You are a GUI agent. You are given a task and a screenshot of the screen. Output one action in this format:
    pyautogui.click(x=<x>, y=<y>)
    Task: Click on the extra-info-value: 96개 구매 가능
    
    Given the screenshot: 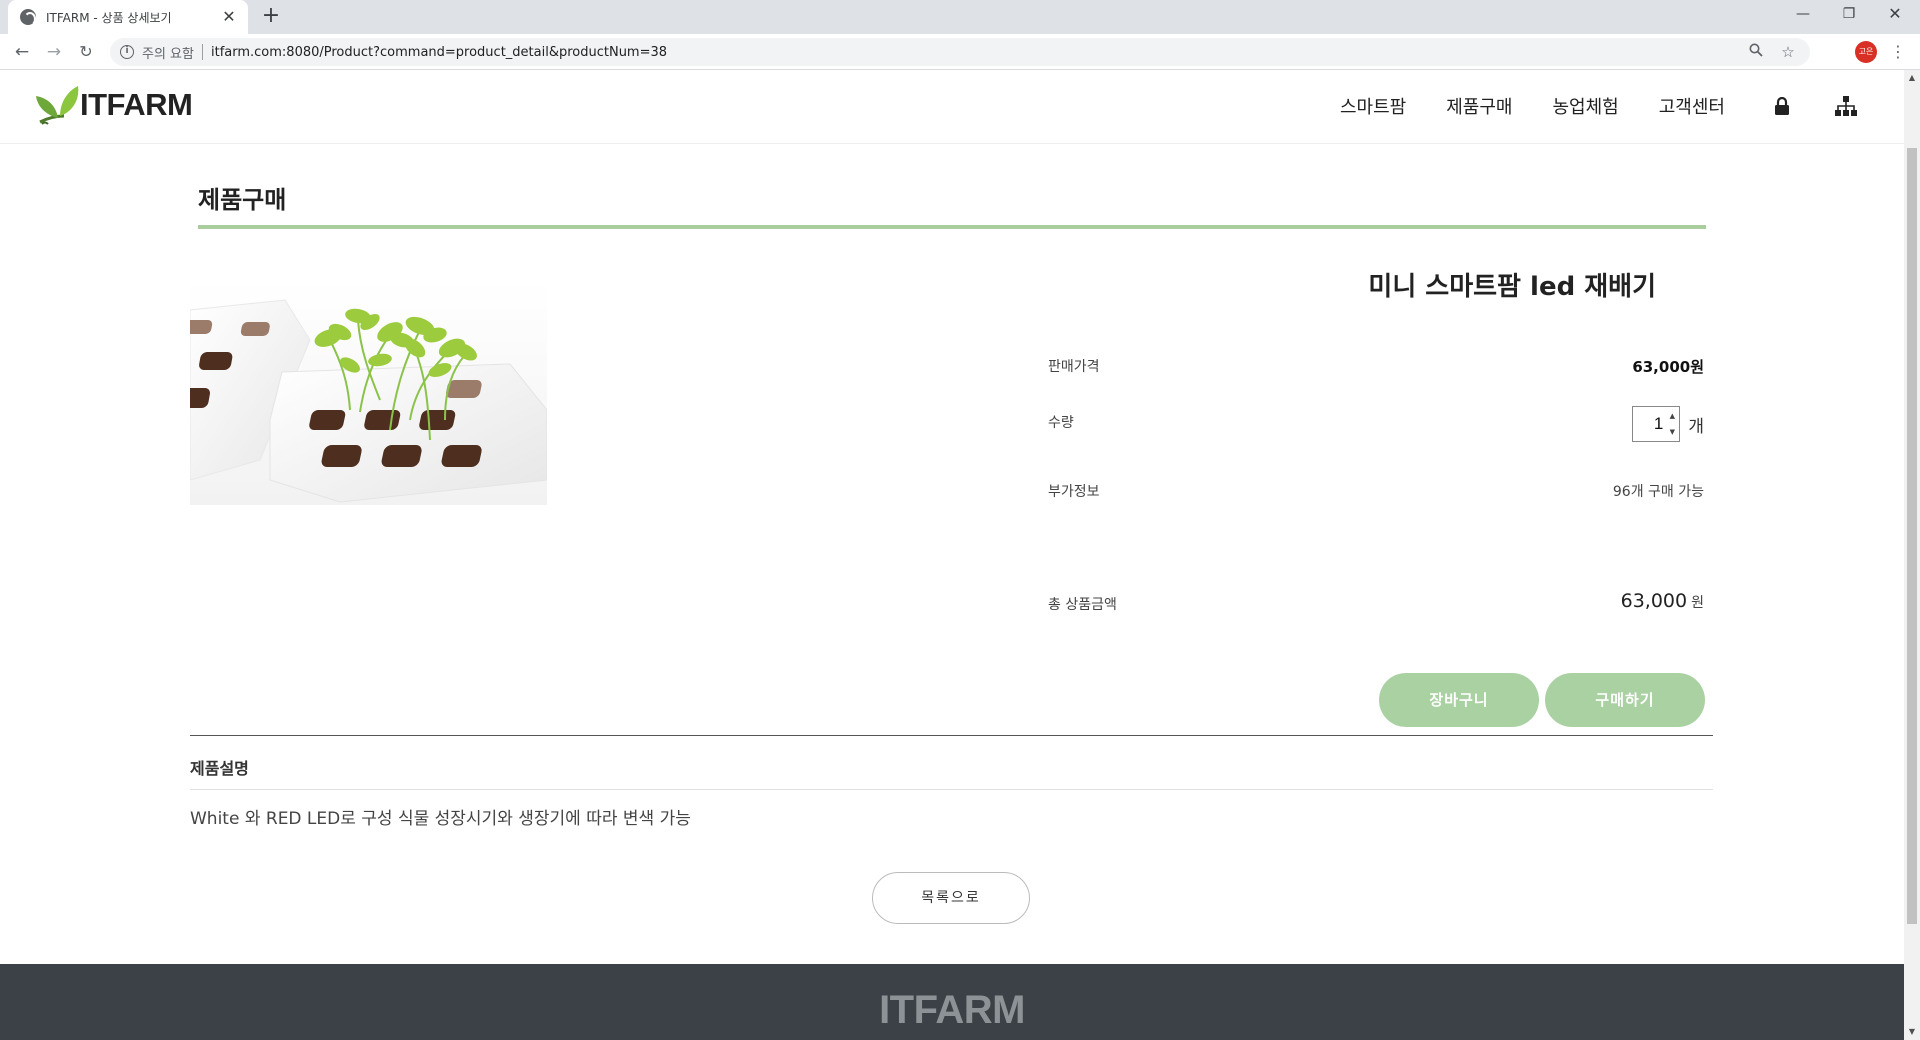 What is the action you would take?
    pyautogui.click(x=1658, y=492)
    